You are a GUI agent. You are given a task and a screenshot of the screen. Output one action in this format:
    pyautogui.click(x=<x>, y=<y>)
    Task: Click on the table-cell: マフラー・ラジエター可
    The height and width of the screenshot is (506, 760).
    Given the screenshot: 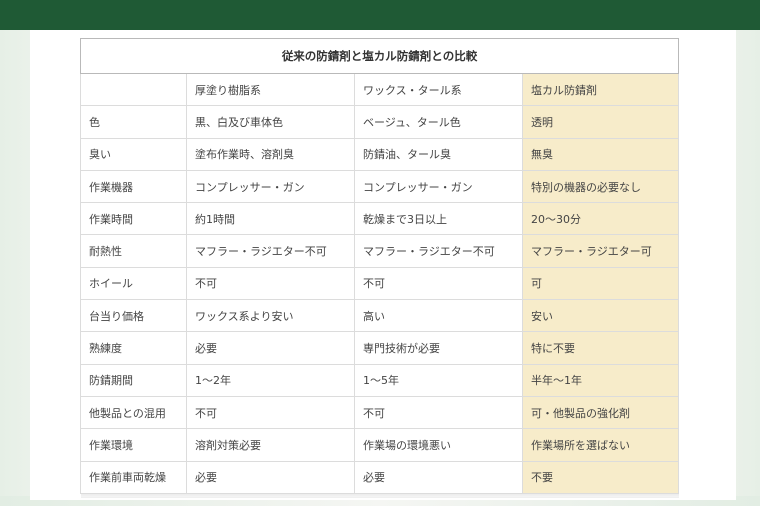 What is the action you would take?
    pyautogui.click(x=600, y=251)
    